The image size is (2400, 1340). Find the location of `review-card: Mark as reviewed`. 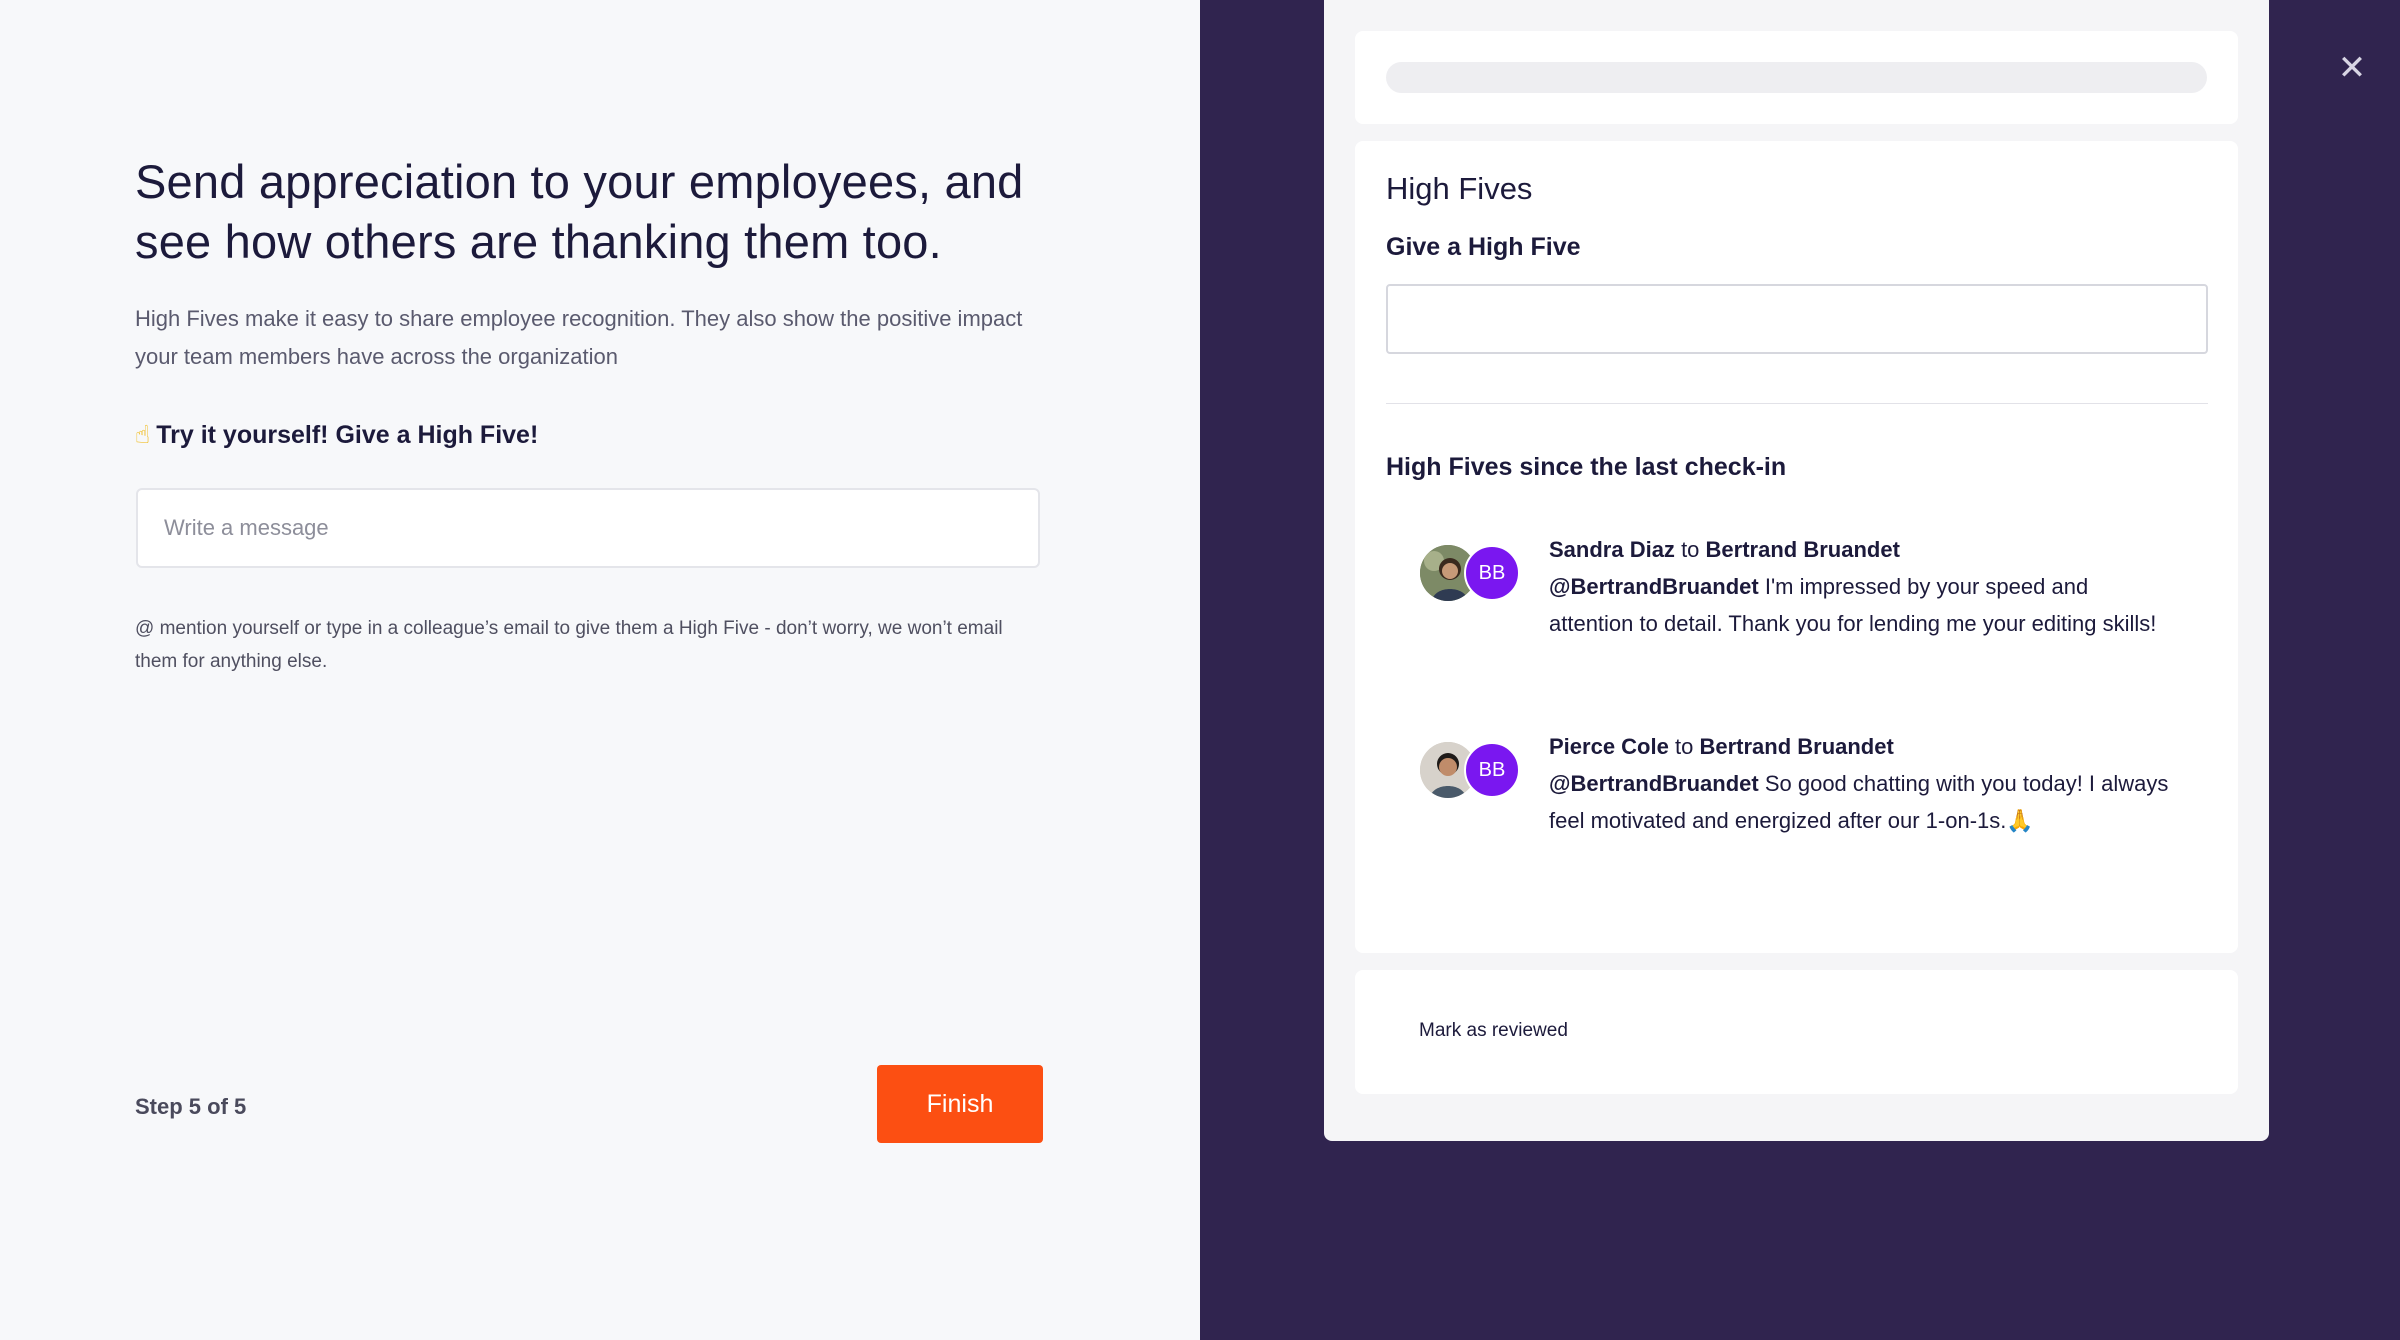

review-card: Mark as reviewed is located at coordinates (1796, 1032).